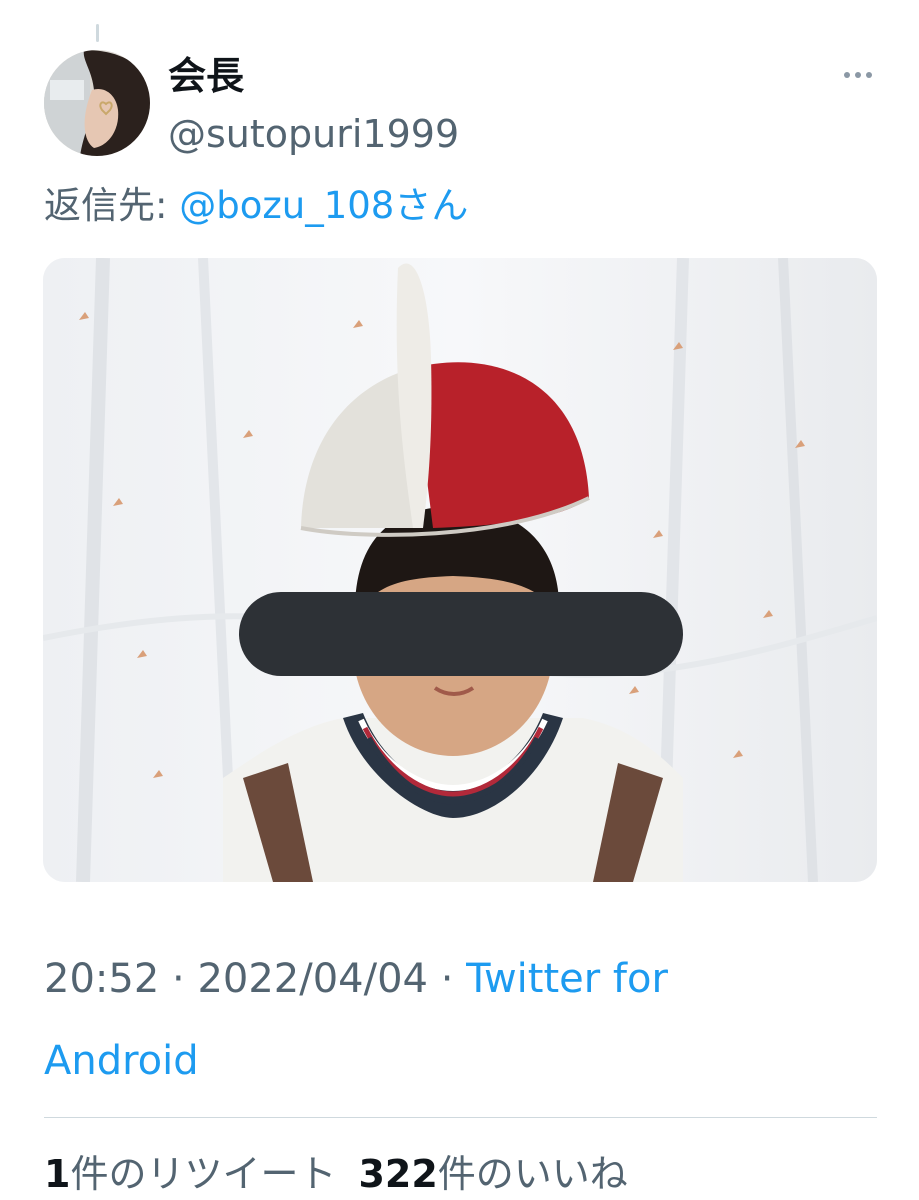 This screenshot has height=1200, width=919. What do you see at coordinates (424, 1020) in the screenshot?
I see `tweet-metadata: 20:52 · 2022/04/04 · Twitter for Android` at bounding box center [424, 1020].